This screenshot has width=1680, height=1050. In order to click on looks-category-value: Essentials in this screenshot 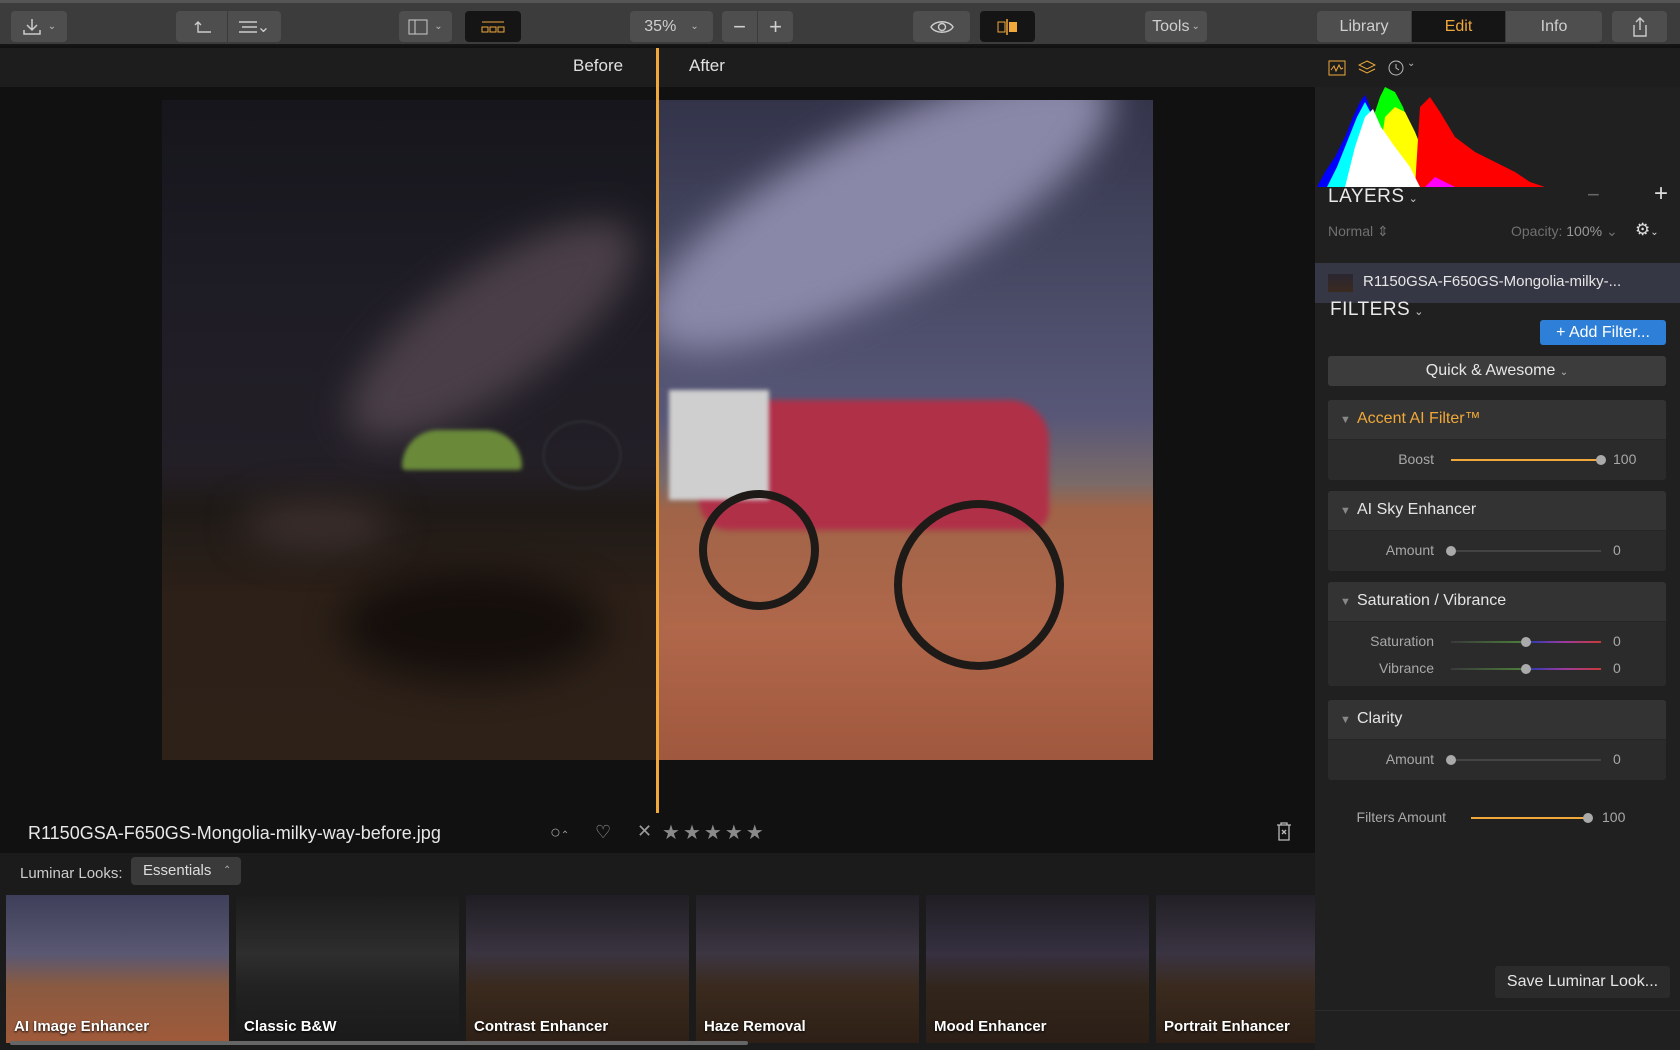, I will do `click(177, 870)`.